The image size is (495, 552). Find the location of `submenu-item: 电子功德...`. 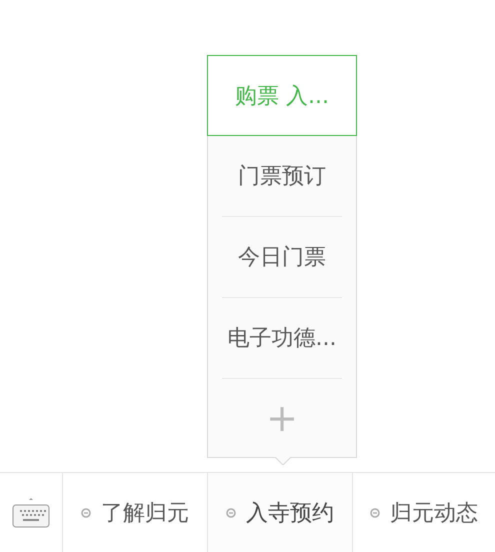

submenu-item: 电子功德... is located at coordinates (282, 338).